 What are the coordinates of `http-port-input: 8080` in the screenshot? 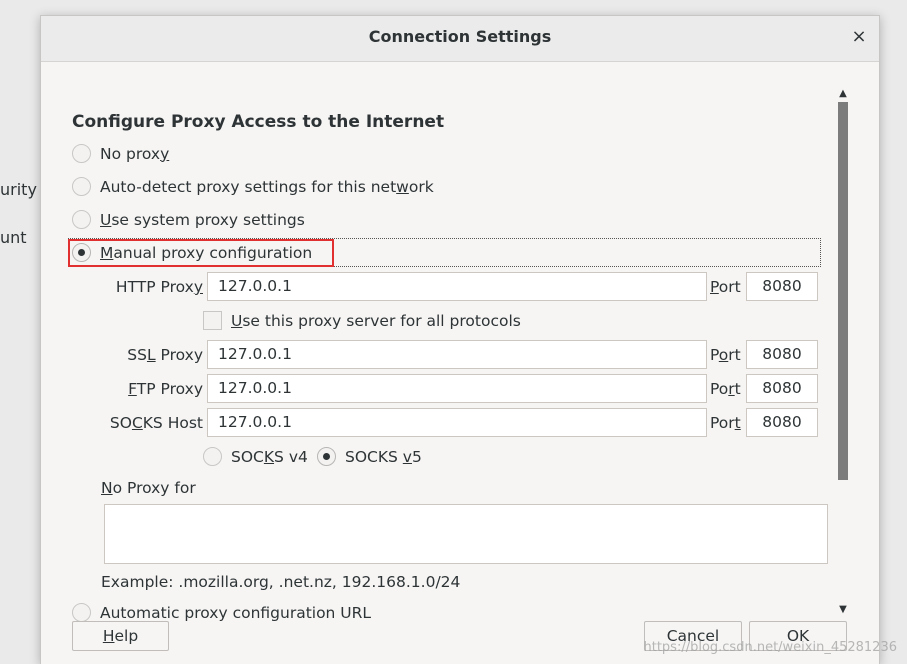 It's located at (782, 286).